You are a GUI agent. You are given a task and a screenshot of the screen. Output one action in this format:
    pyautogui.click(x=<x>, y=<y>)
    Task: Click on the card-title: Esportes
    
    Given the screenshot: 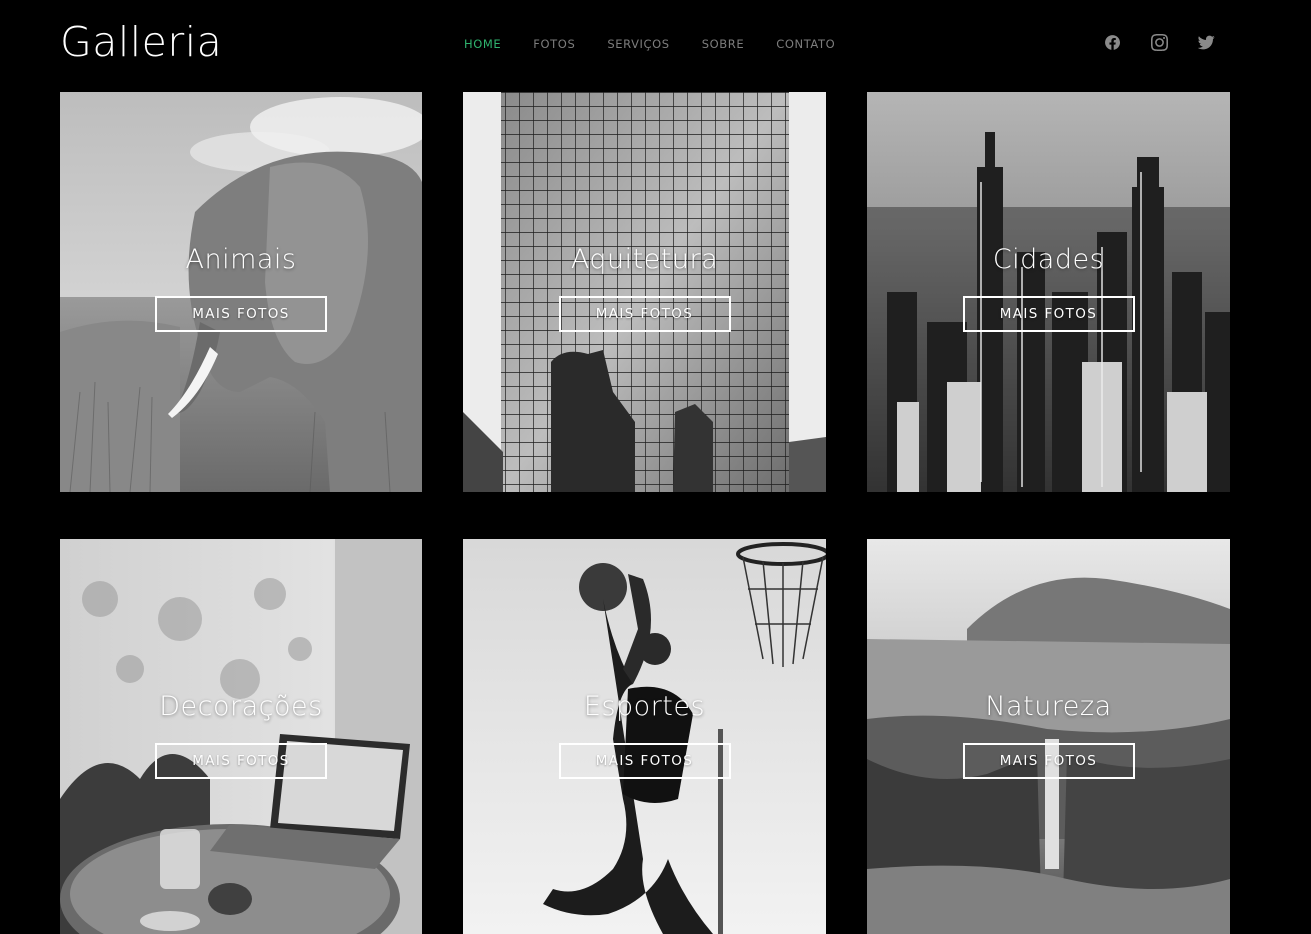 What is the action you would take?
    pyautogui.click(x=644, y=706)
    